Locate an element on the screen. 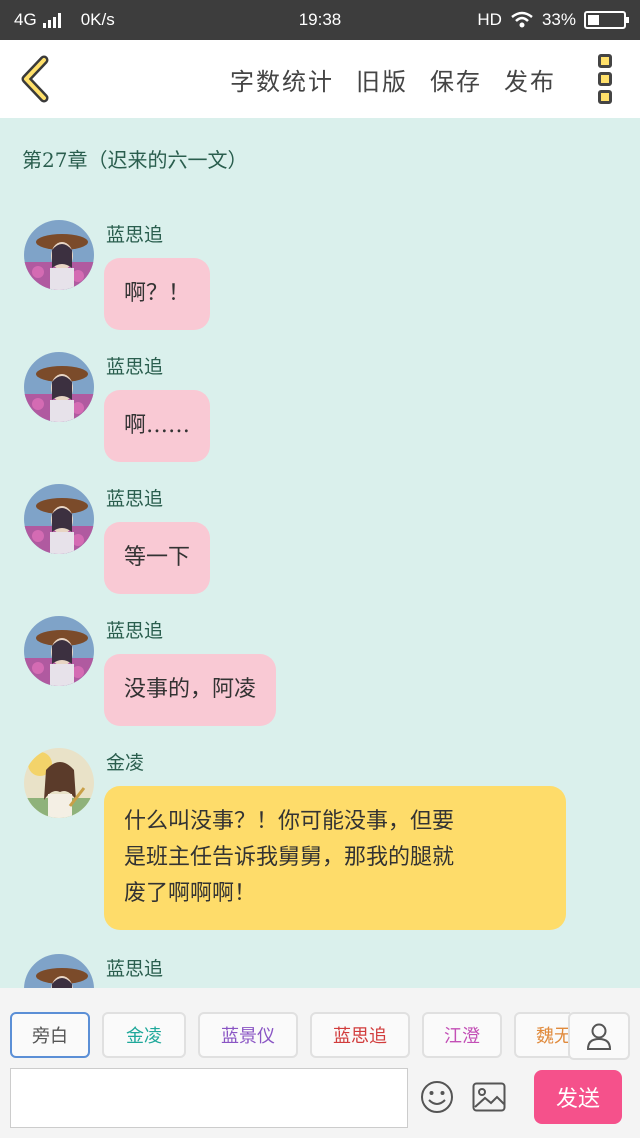 This screenshot has height=1138, width=640. back-button is located at coordinates (37, 79).